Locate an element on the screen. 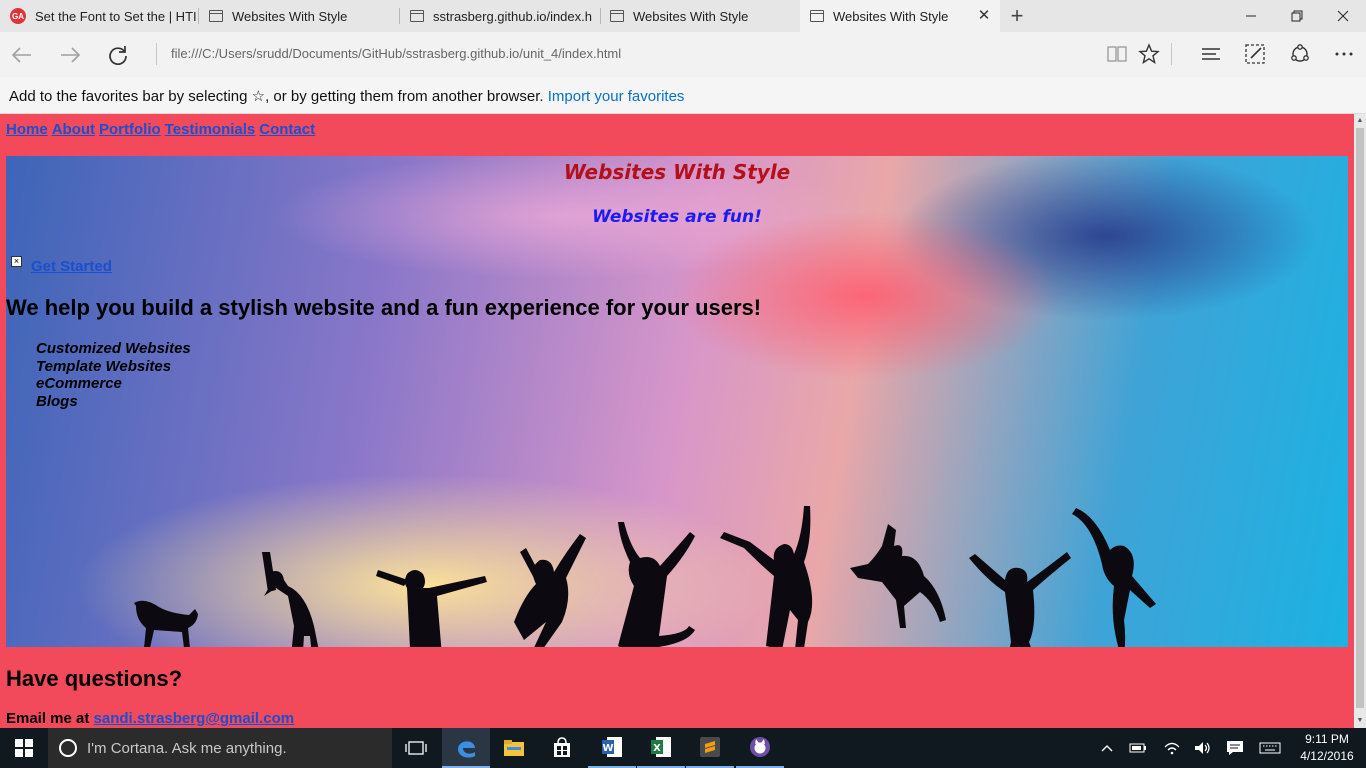  site-navigation: Home About Portfolio Testimonials Contact is located at coordinates (162, 129).